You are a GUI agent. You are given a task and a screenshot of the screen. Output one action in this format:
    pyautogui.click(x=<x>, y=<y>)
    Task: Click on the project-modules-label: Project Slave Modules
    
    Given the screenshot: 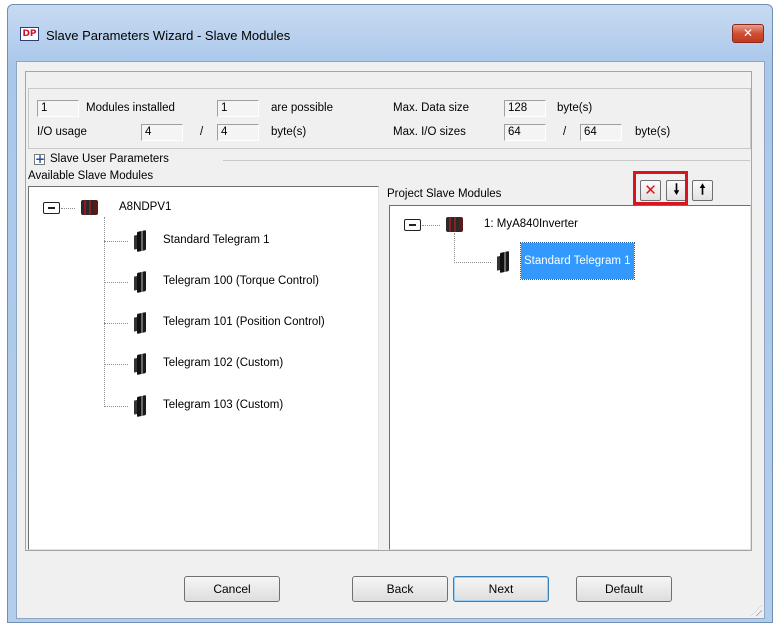 What is the action you would take?
    pyautogui.click(x=444, y=194)
    